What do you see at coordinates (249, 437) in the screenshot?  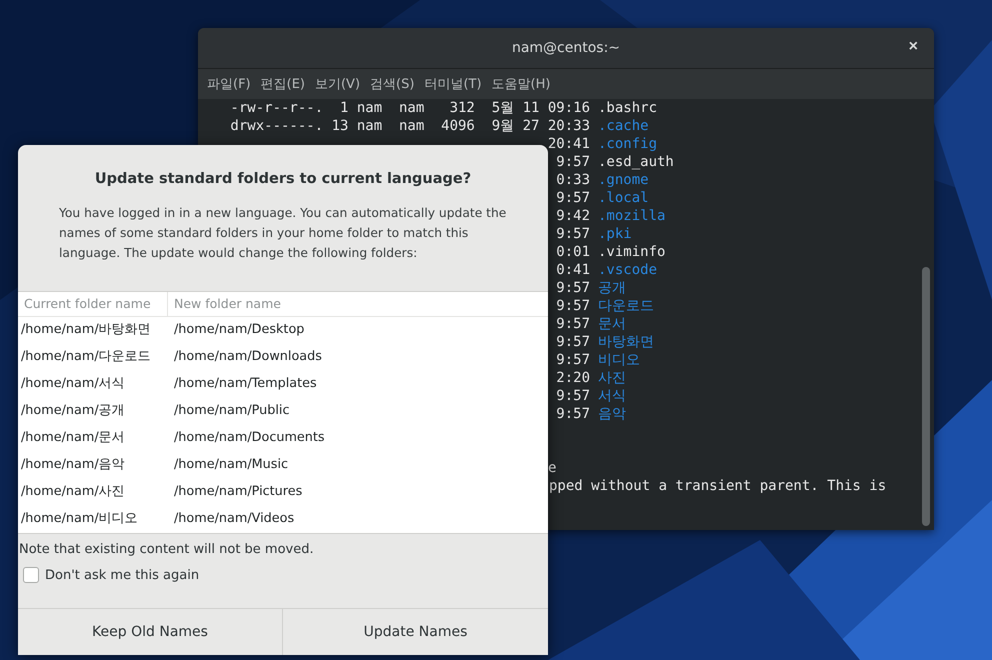 I see `table-cell-text: /home/nam/Documents` at bounding box center [249, 437].